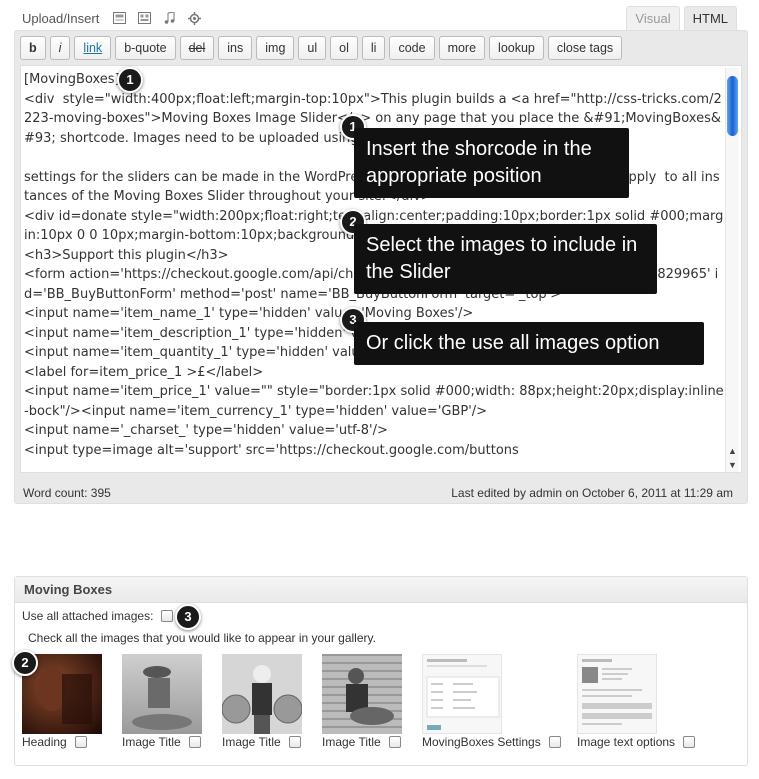 This screenshot has width=759, height=779. What do you see at coordinates (529, 343) in the screenshot?
I see `callout-use-all-images: Or click the use all images option` at bounding box center [529, 343].